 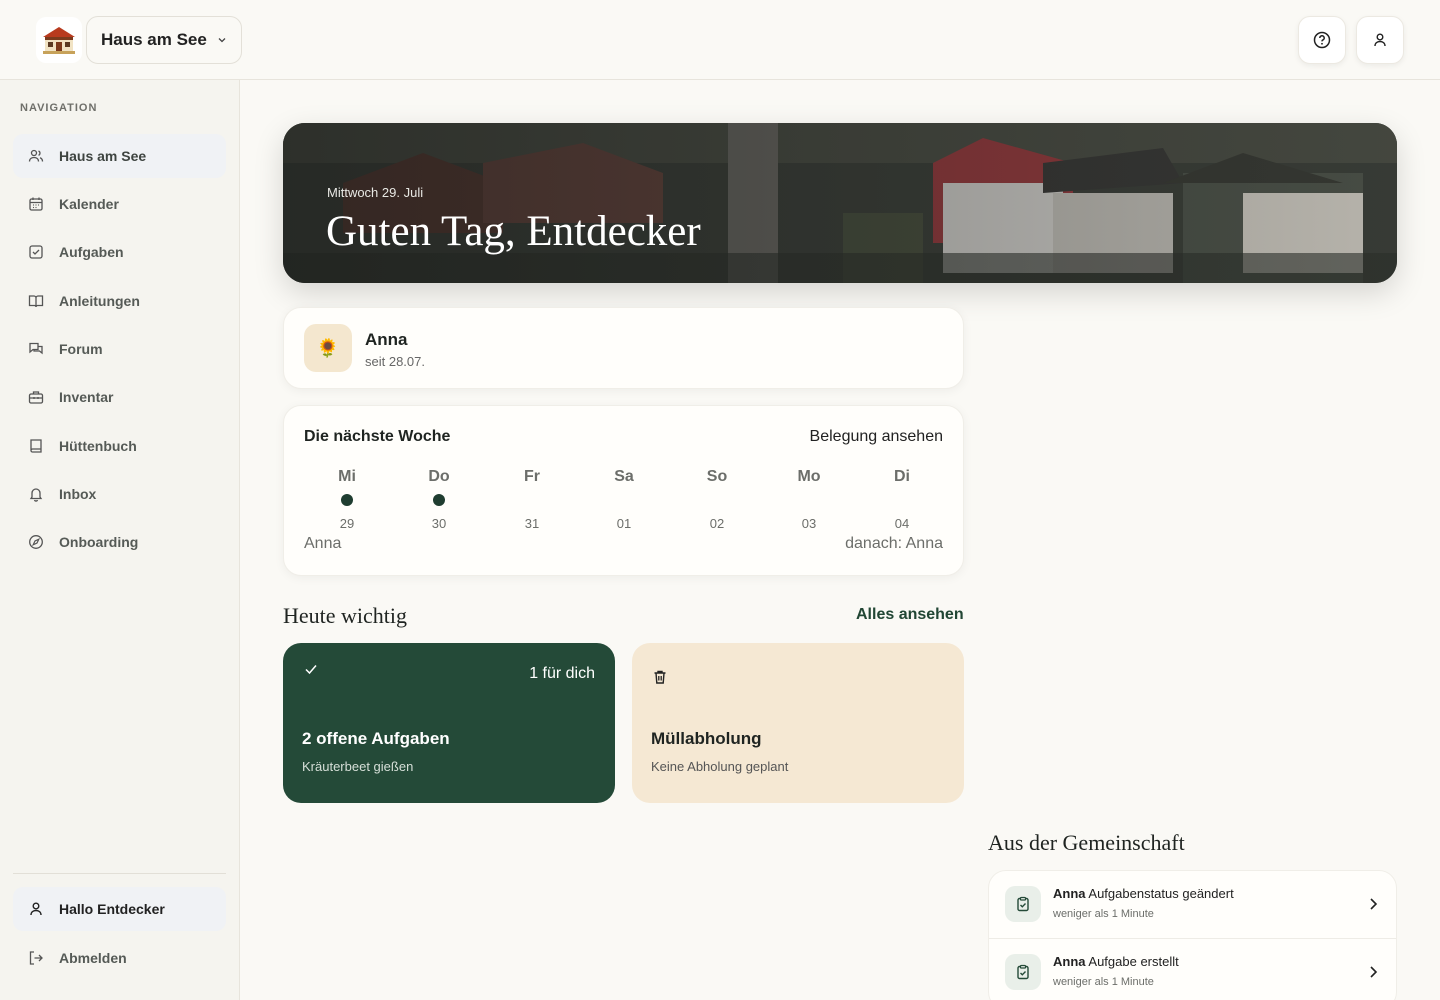 I want to click on day-number: 31, so click(x=532, y=523).